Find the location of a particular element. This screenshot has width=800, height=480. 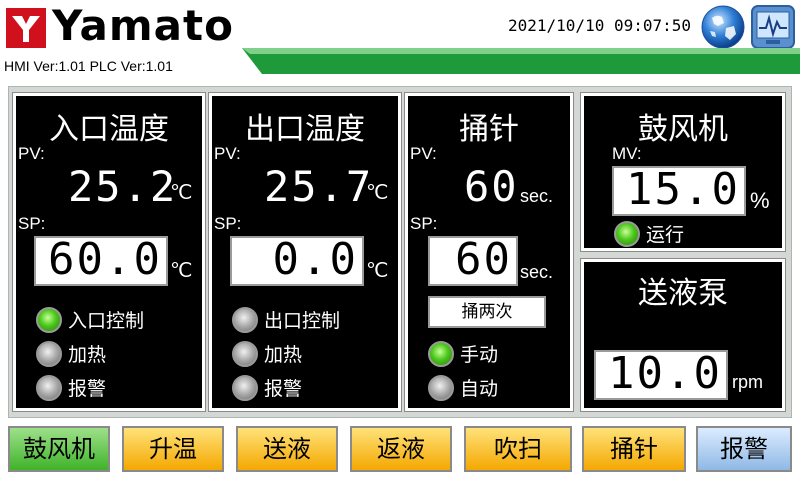

outlet-sp-input: 0.0 is located at coordinates (297, 261).